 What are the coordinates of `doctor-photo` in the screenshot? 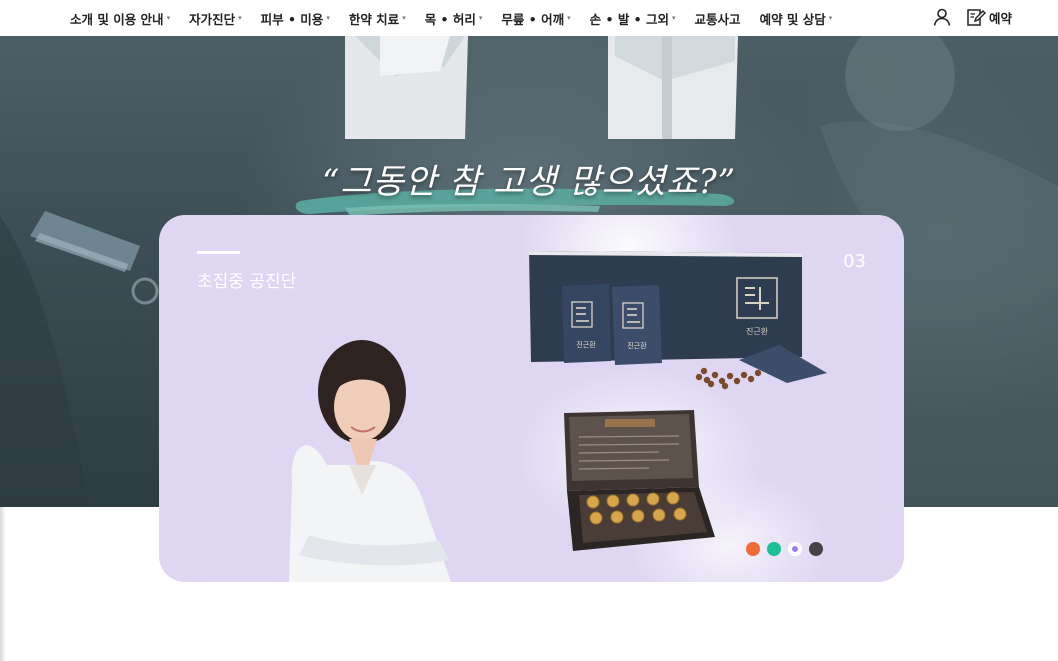 It's located at (370, 461).